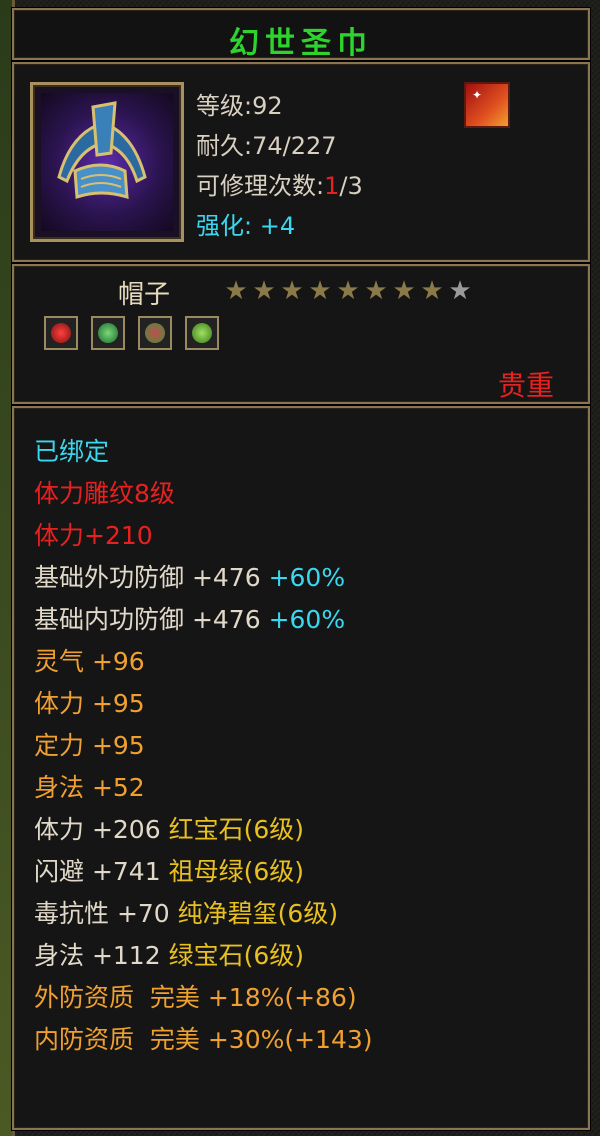 This screenshot has width=600, height=1136. I want to click on repair-prefix: 可修理次数:, so click(260, 186).